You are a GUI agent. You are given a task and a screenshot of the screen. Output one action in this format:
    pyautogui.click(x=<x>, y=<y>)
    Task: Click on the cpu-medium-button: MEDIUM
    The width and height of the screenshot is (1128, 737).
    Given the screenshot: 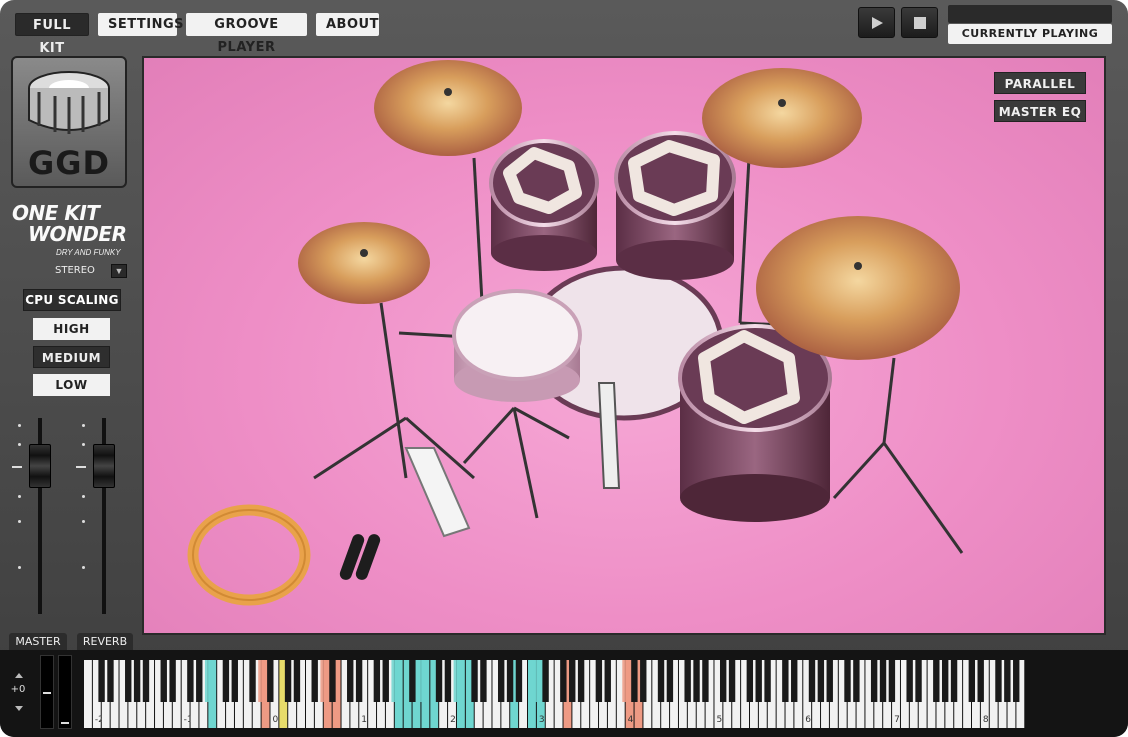 What is the action you would take?
    pyautogui.click(x=71, y=357)
    